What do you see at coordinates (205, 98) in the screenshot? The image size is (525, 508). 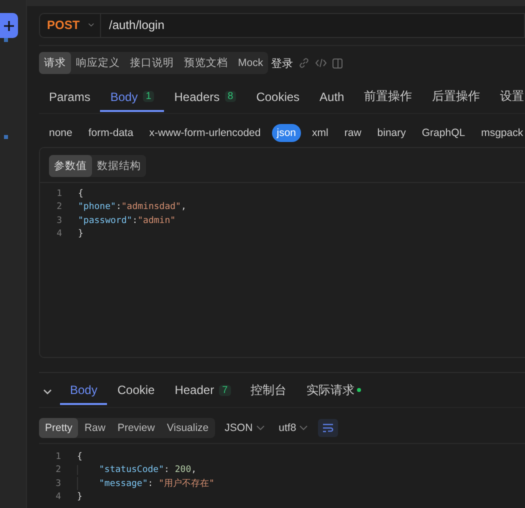 I see `param-tab: Headers 8` at bounding box center [205, 98].